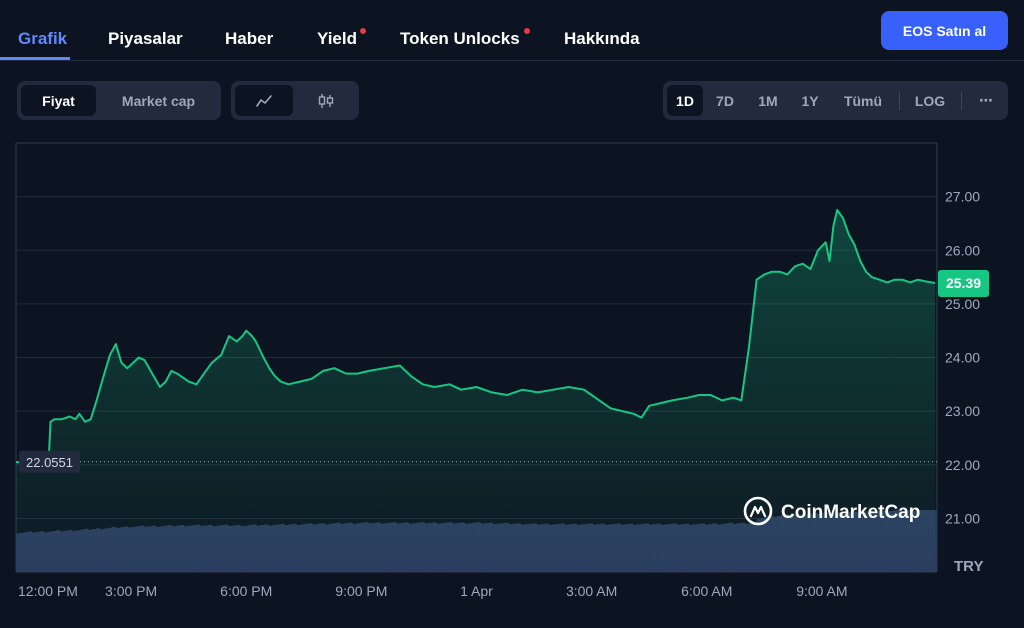 Image resolution: width=1024 pixels, height=628 pixels. What do you see at coordinates (962, 518) in the screenshot?
I see `y-tick-label: 21.00` at bounding box center [962, 518].